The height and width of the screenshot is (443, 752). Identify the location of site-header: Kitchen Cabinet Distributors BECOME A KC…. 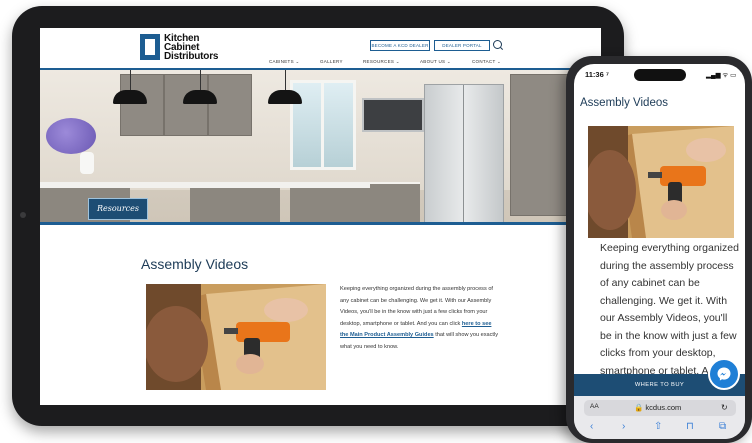
(320, 48).